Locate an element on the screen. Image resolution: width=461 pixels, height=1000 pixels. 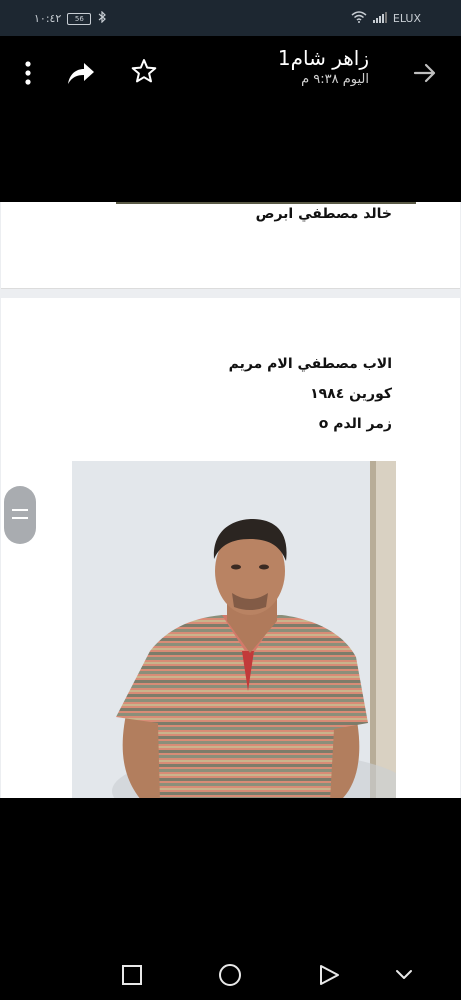
page-subtitle: اليوم ٩:٣٨ م is located at coordinates (335, 79).